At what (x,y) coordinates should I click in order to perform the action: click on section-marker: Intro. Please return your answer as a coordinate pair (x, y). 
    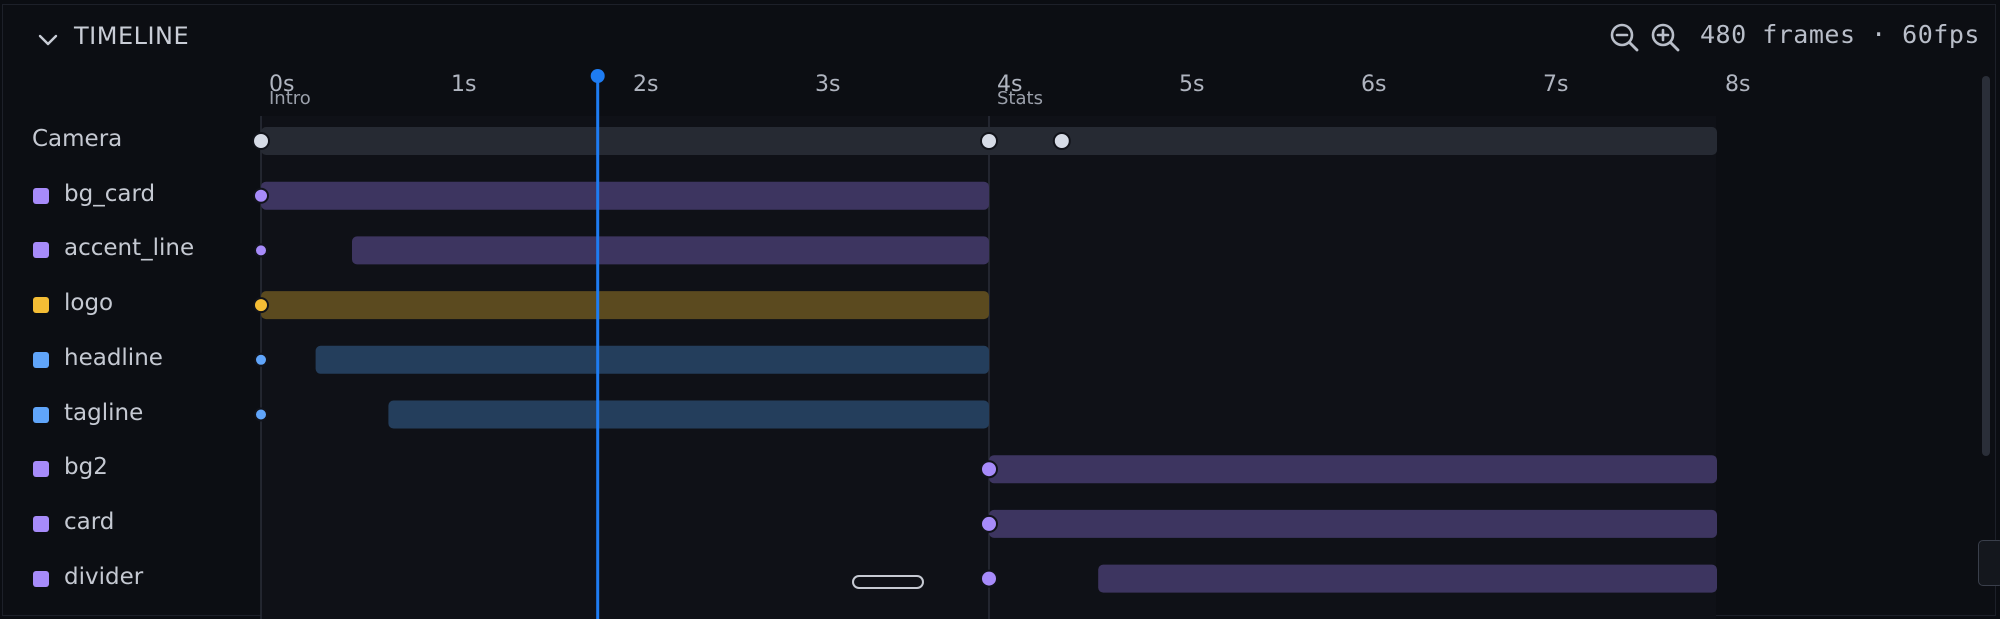
    Looking at the image, I should click on (290, 98).